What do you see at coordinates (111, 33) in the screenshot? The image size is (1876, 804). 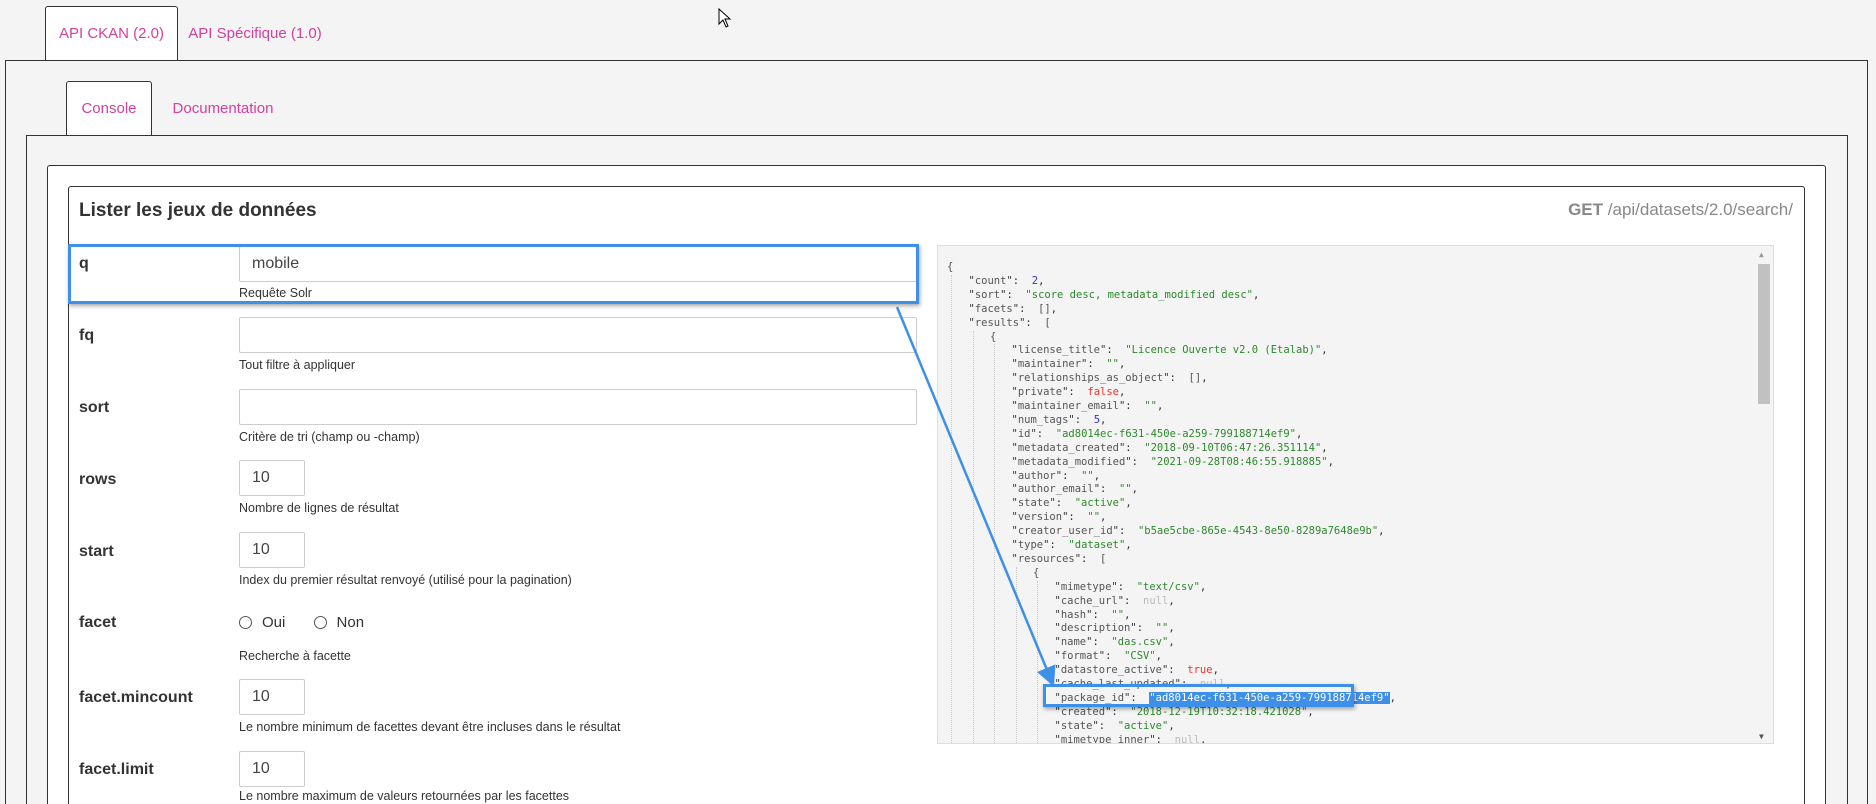 I see `tab-api-ckan: API CKAN (2.0)` at bounding box center [111, 33].